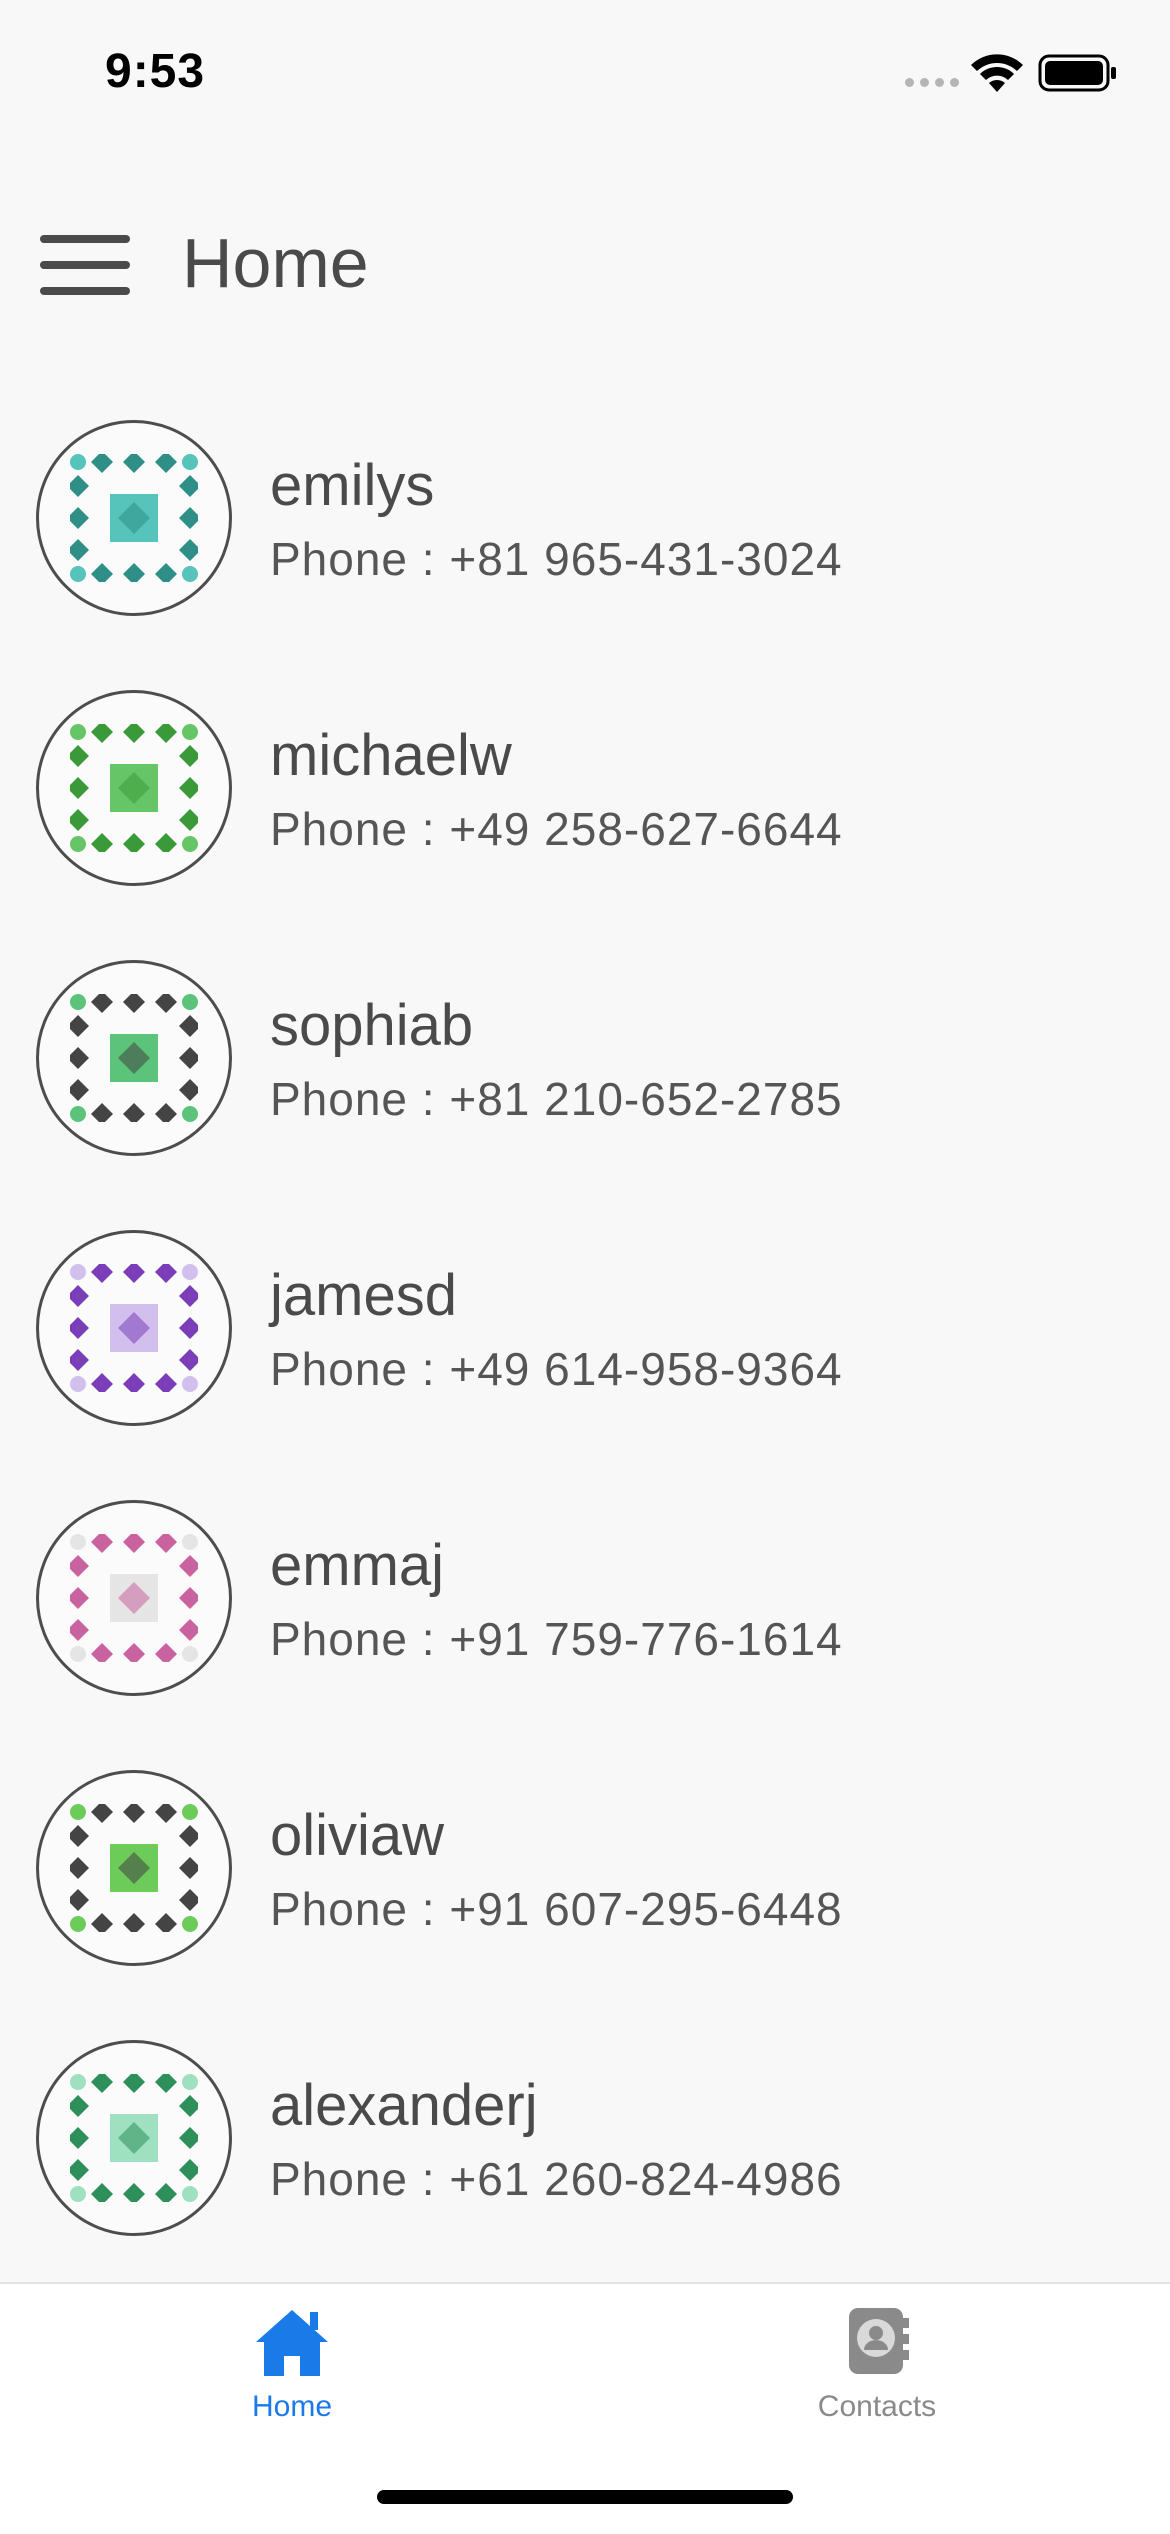 Image resolution: width=1170 pixels, height=2534 pixels. Describe the element at coordinates (556, 1909) in the screenshot. I see `contact-phone: Phone : +91 607-295-6448` at that location.